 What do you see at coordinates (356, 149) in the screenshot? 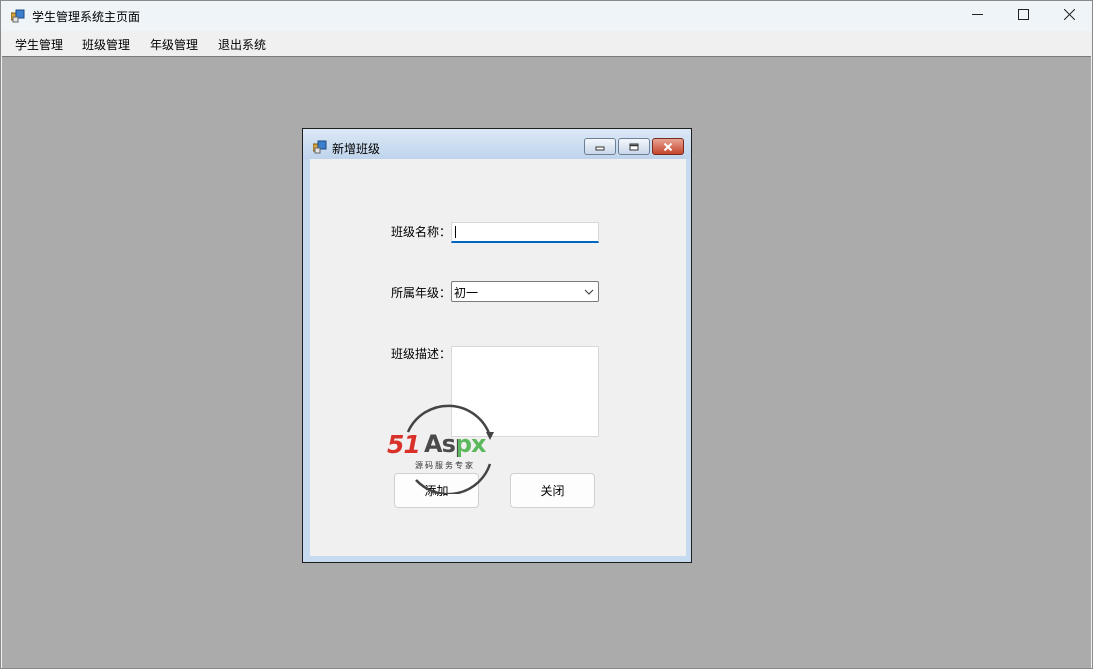
I see `dialog-title: 新增班级` at bounding box center [356, 149].